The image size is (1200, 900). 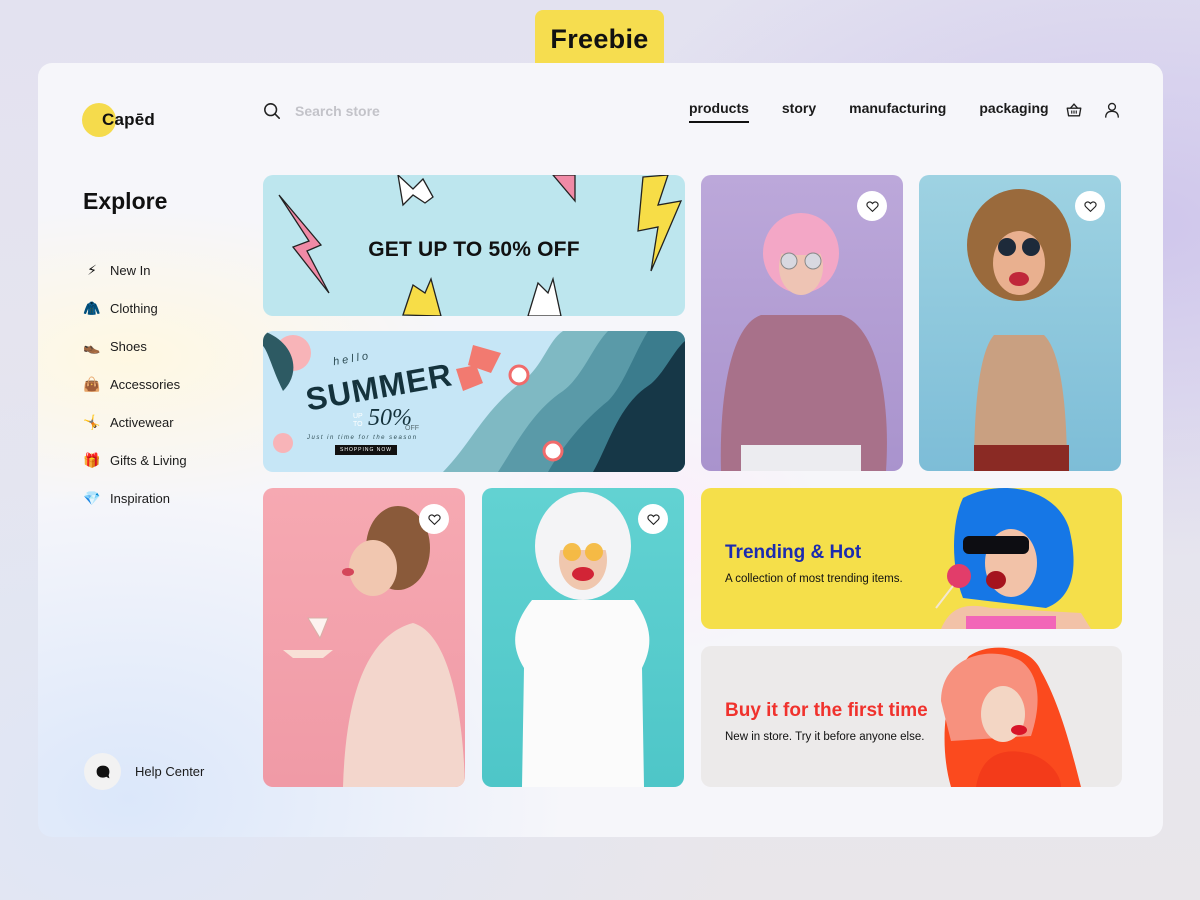 What do you see at coordinates (897, 111) in the screenshot?
I see `nav-manufacturing: manufacturing` at bounding box center [897, 111].